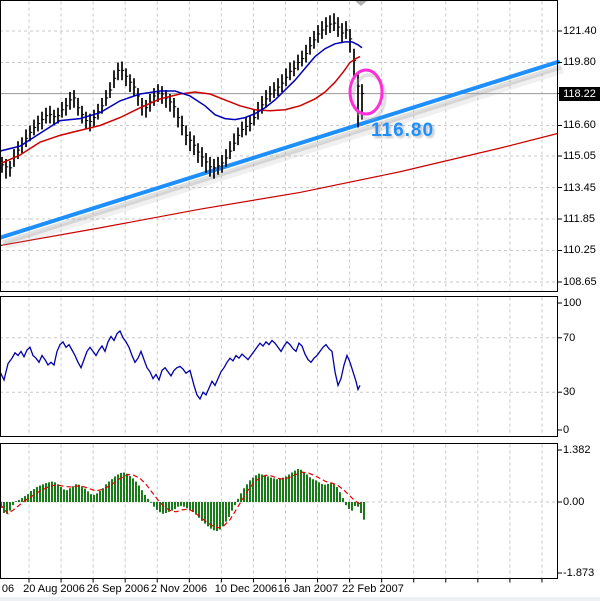 The image size is (600, 601). Describe the element at coordinates (577, 450) in the screenshot. I see `macd-tick-label: 1.382` at that location.